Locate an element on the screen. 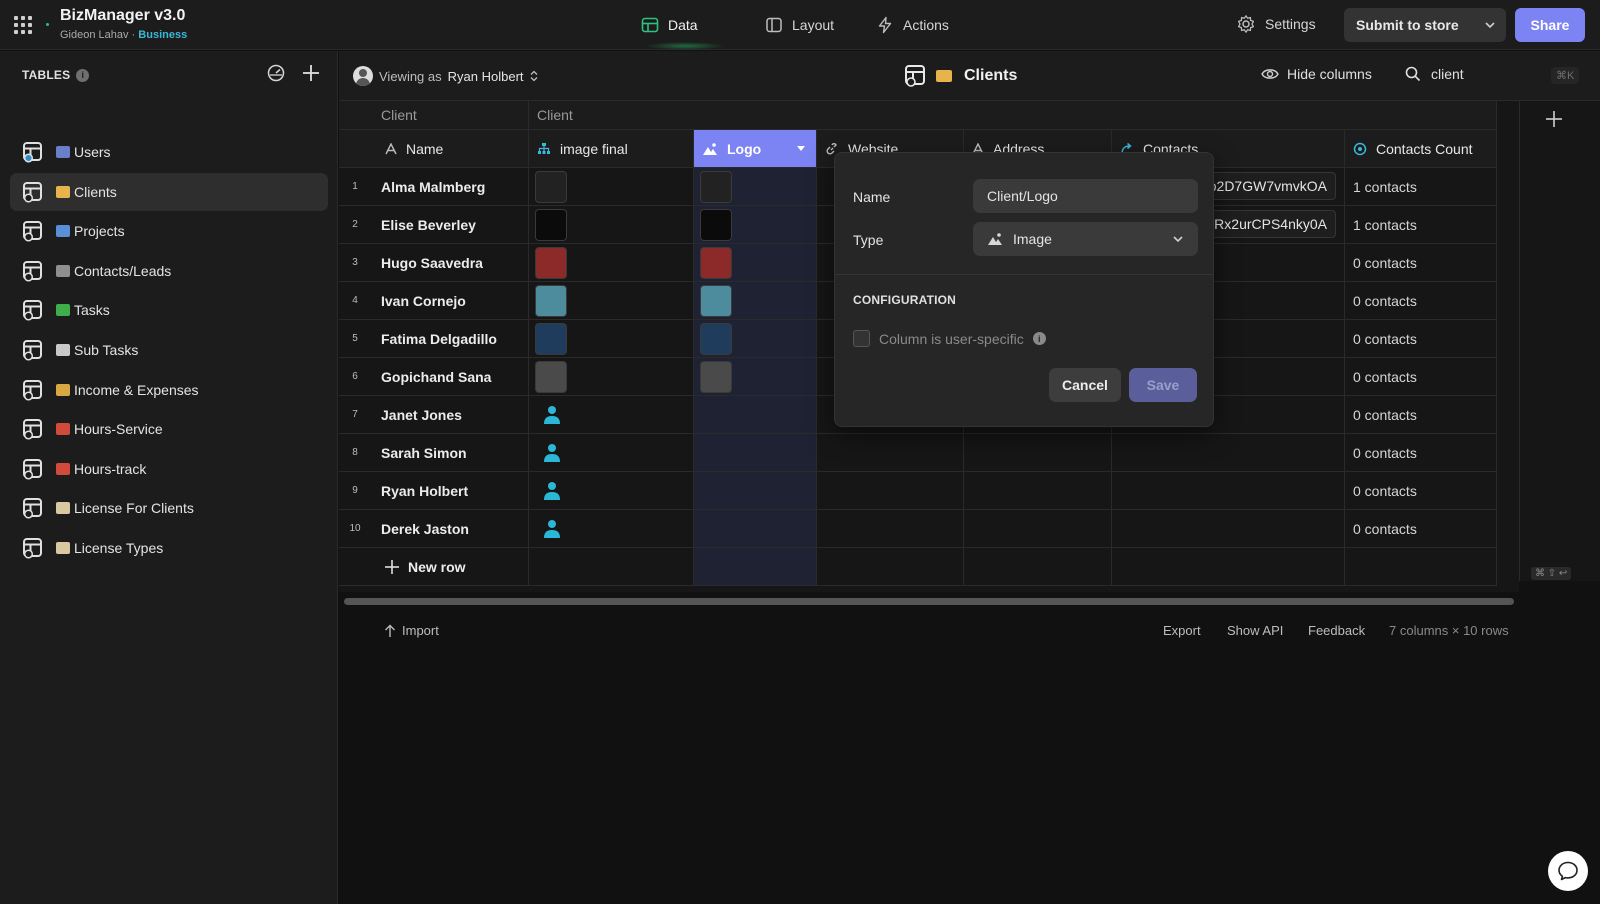  import-button: Import is located at coordinates (411, 630).